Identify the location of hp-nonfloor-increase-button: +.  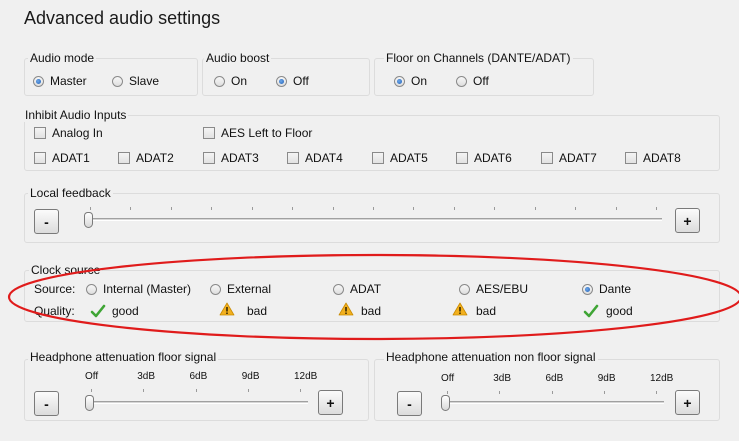
(687, 402).